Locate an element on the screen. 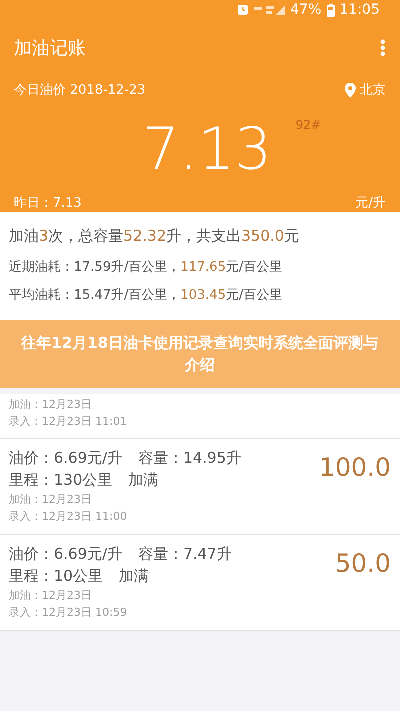  price-date: 今日油价 2018-12-23 is located at coordinates (80, 90).